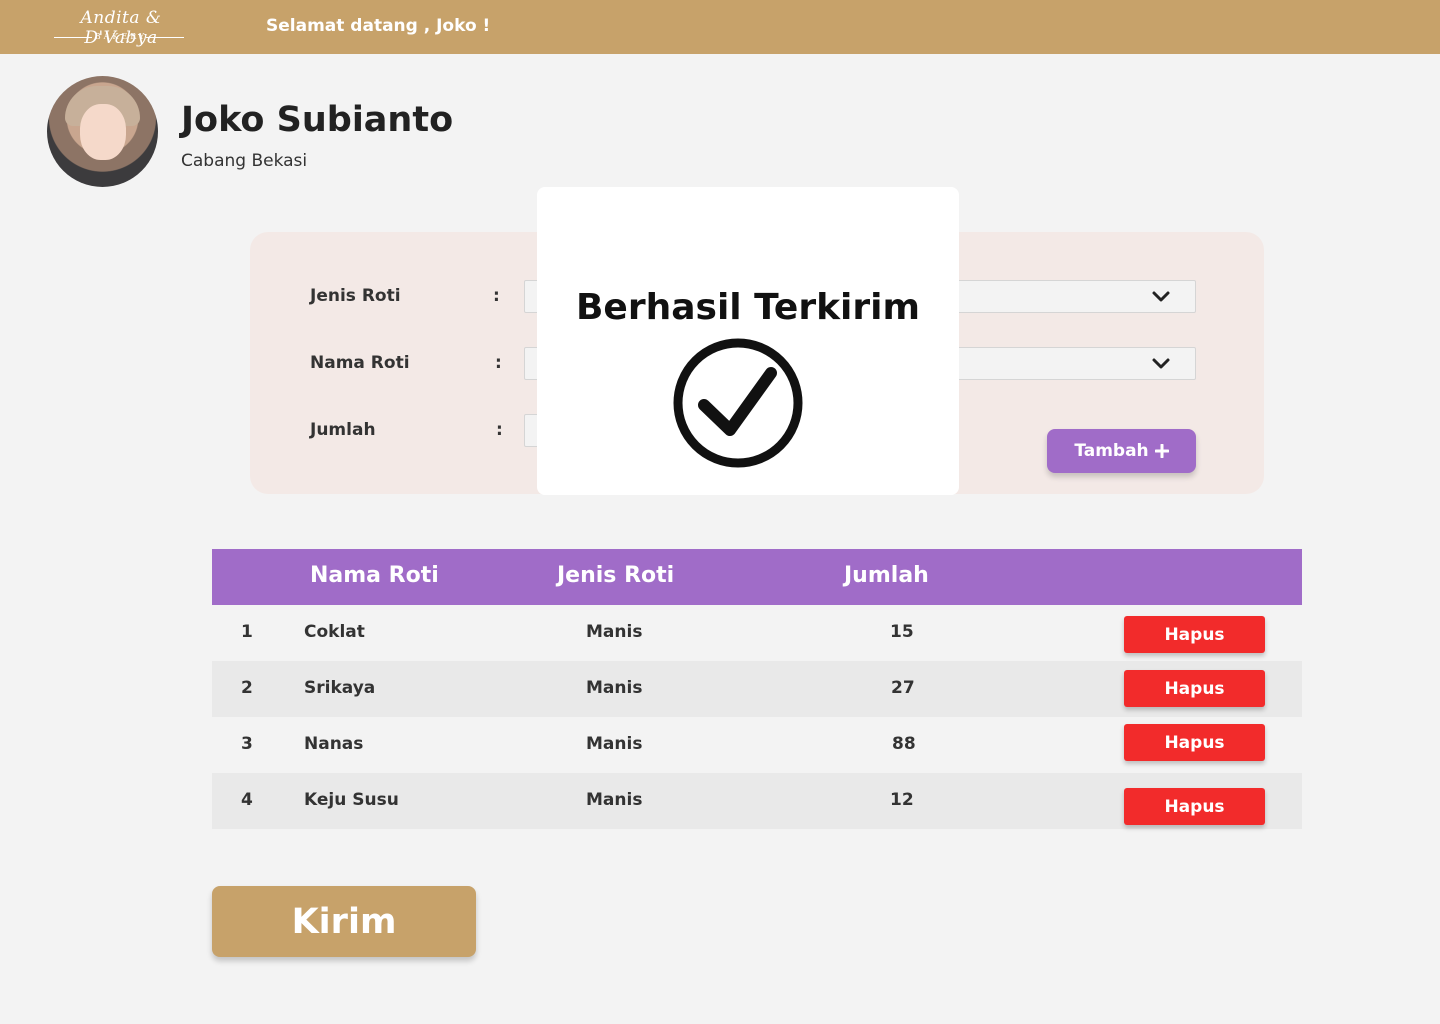  Describe the element at coordinates (334, 744) in the screenshot. I see `row-nama: Nanas` at that location.